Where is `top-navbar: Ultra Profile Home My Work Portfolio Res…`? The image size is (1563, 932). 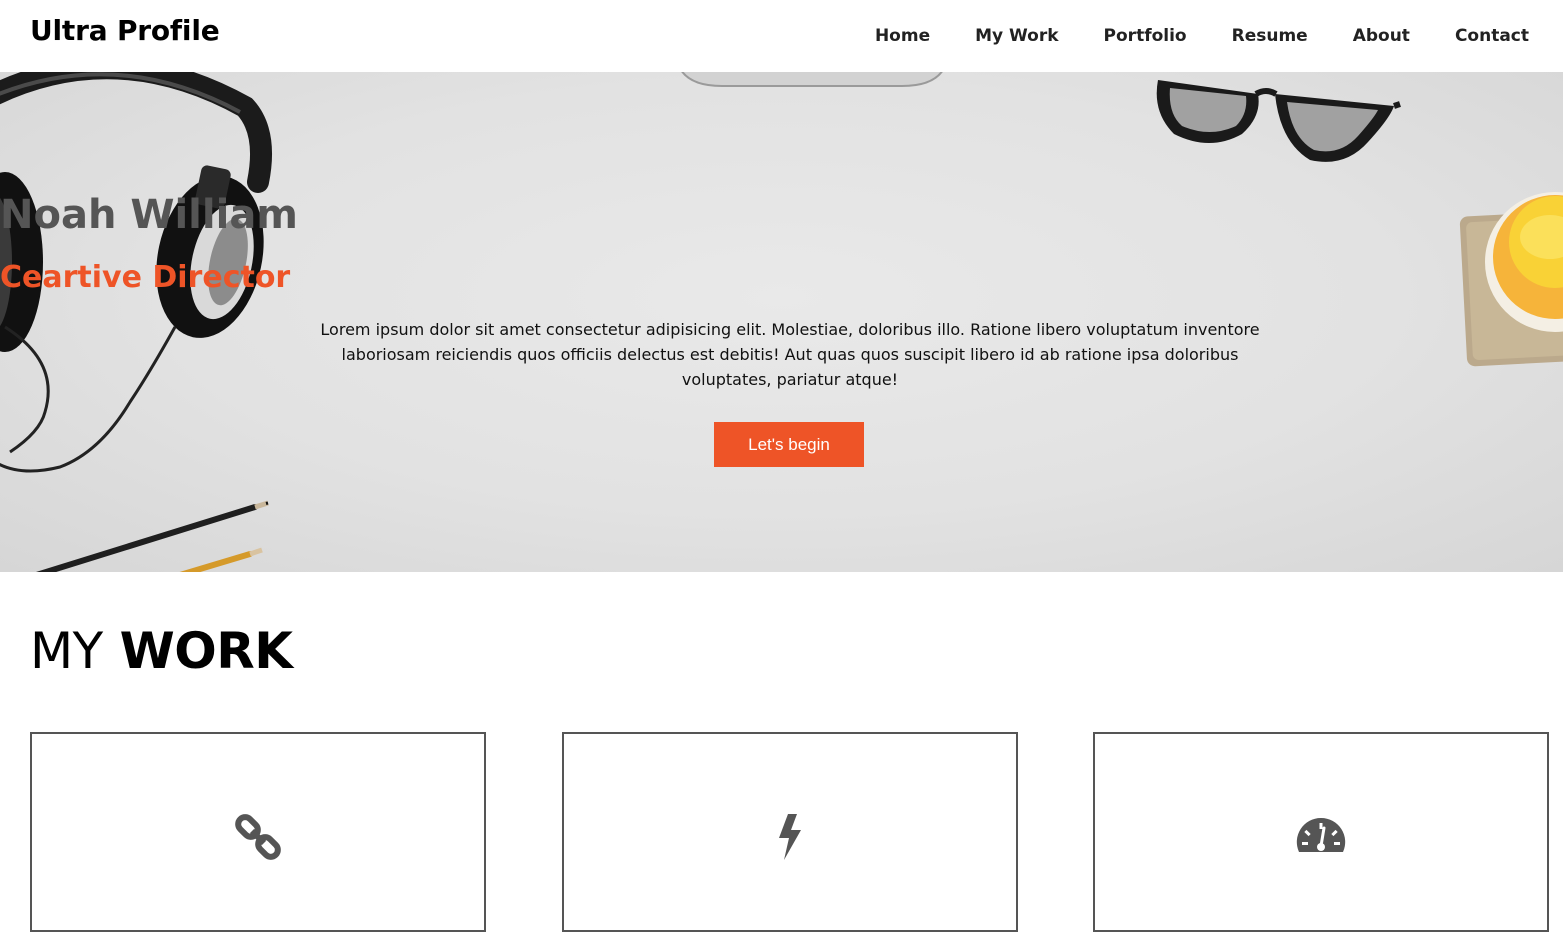
top-navbar: Ultra Profile Home My Work Portfolio Res… is located at coordinates (781, 36).